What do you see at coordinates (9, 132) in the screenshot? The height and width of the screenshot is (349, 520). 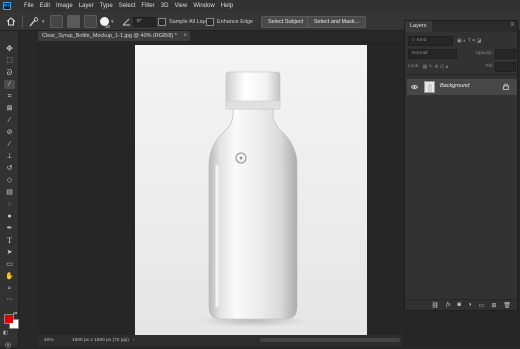 I see `healing-brush-tool-icon: ⊘` at bounding box center [9, 132].